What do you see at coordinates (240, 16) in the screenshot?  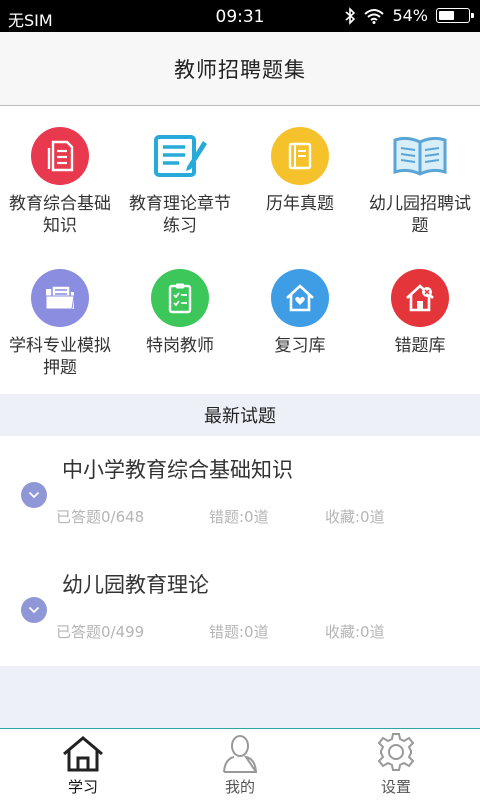 I see `status-bar: 无SIM 09:31 54%` at bounding box center [240, 16].